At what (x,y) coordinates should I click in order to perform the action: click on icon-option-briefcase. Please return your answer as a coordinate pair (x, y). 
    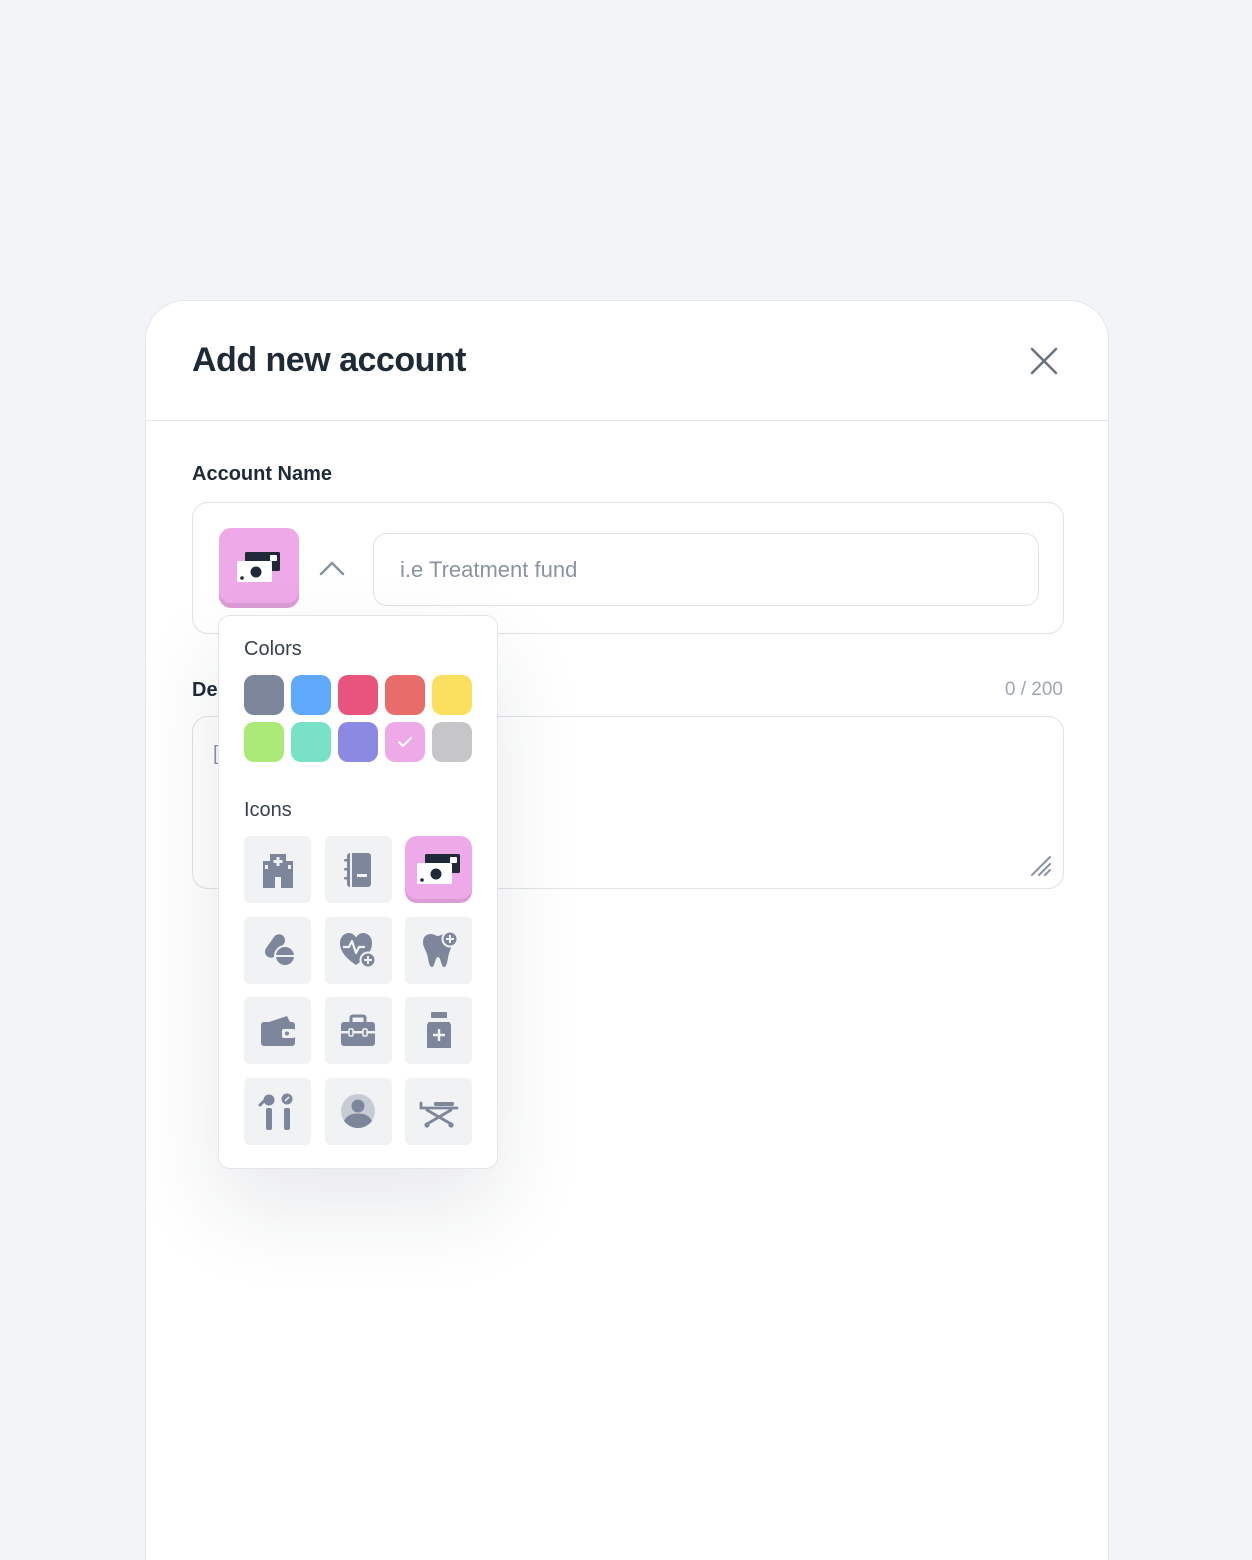
    Looking at the image, I should click on (358, 1030).